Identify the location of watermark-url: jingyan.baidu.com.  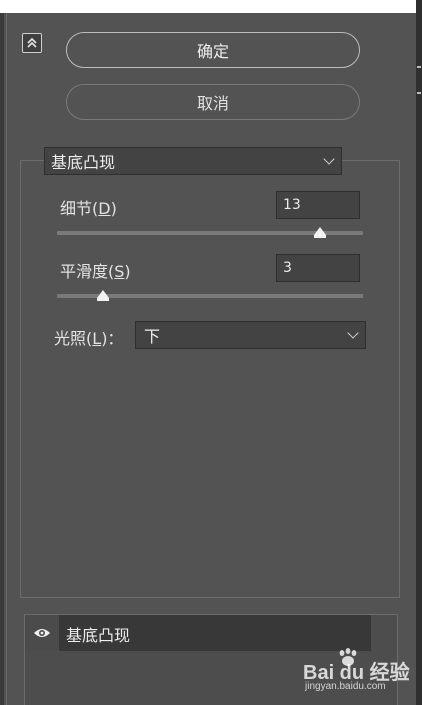
(345, 686).